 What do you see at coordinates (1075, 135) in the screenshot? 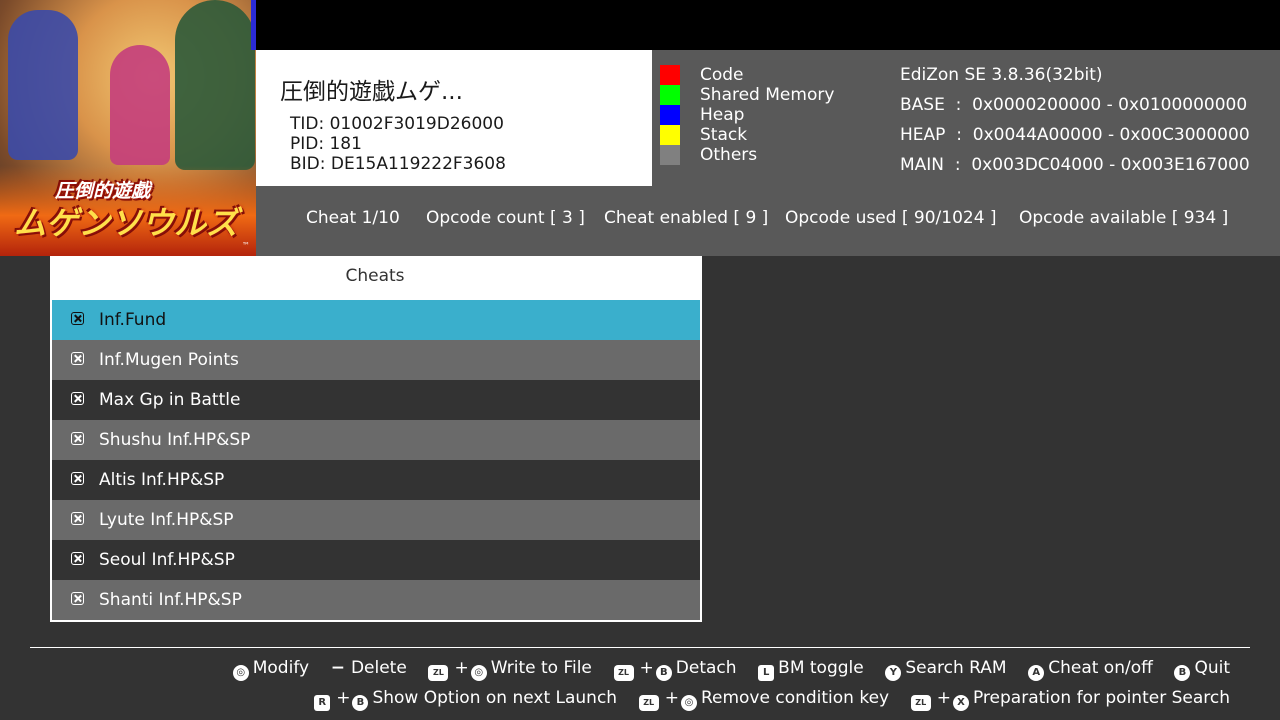
I see `heap-address-range: HEAP : 0x0044A00000 - 0x00C3000000` at bounding box center [1075, 135].